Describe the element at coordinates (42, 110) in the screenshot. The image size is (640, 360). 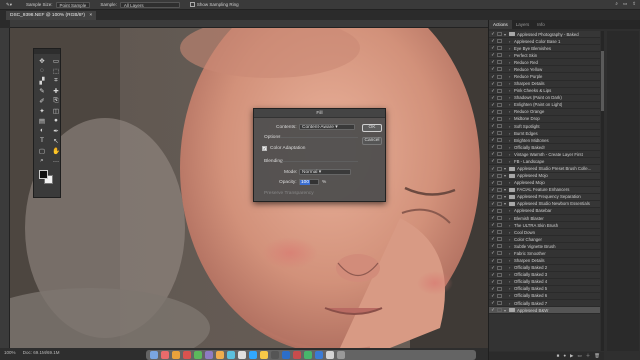
I see `history-brush-icon: ✦` at that location.